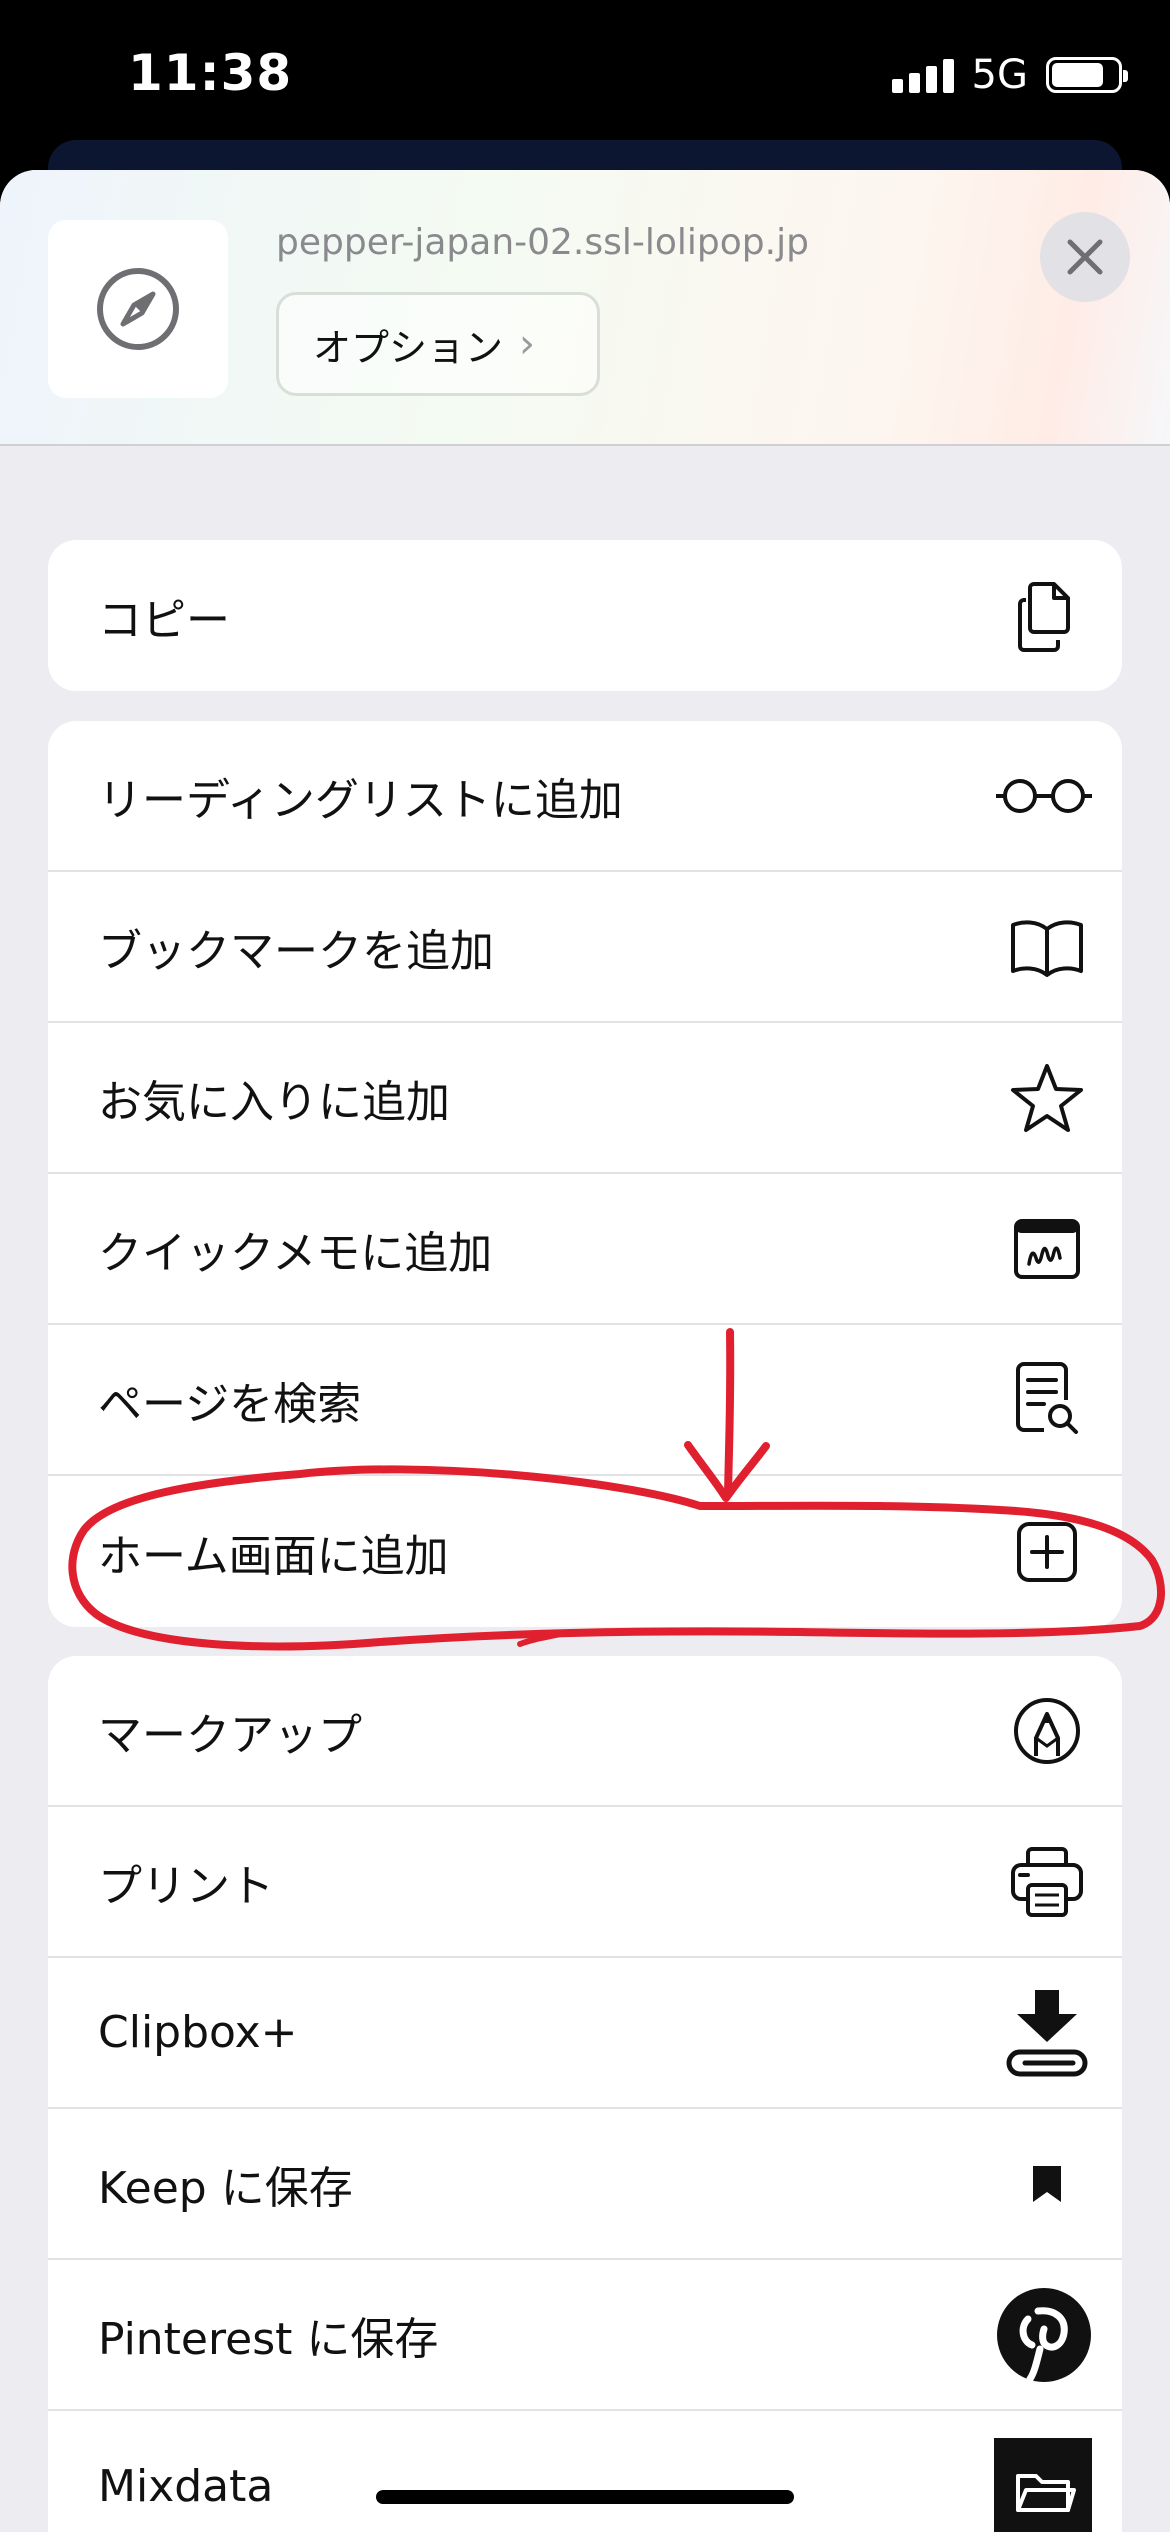  What do you see at coordinates (999, 75) in the screenshot?
I see `network-type: 5G` at bounding box center [999, 75].